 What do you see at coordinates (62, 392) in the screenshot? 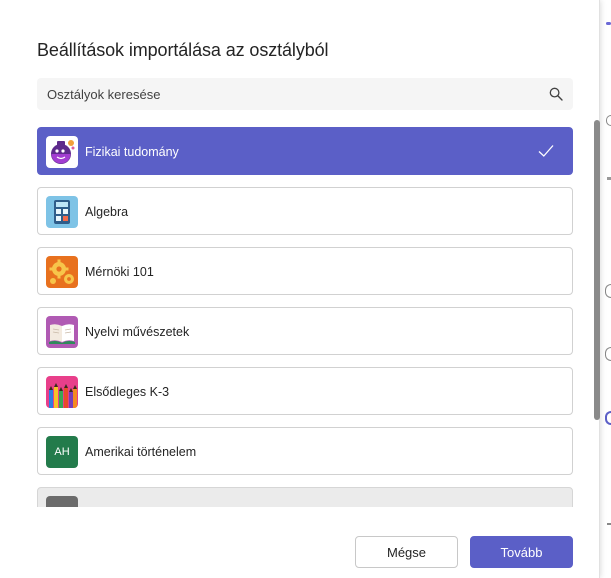
I see `colored-pencils-icon` at bounding box center [62, 392].